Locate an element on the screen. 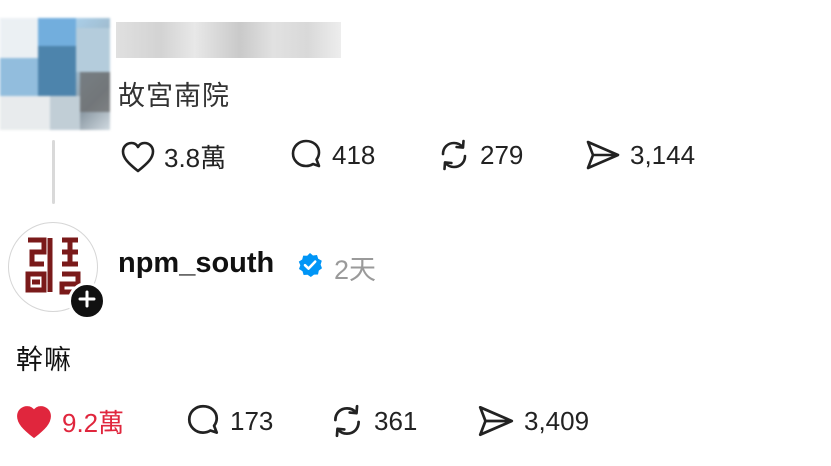  reply-count: 418 is located at coordinates (354, 154).